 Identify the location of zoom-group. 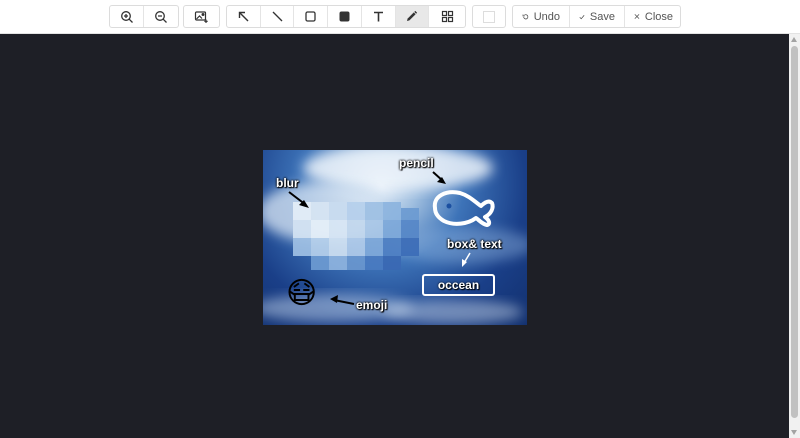
(144, 16).